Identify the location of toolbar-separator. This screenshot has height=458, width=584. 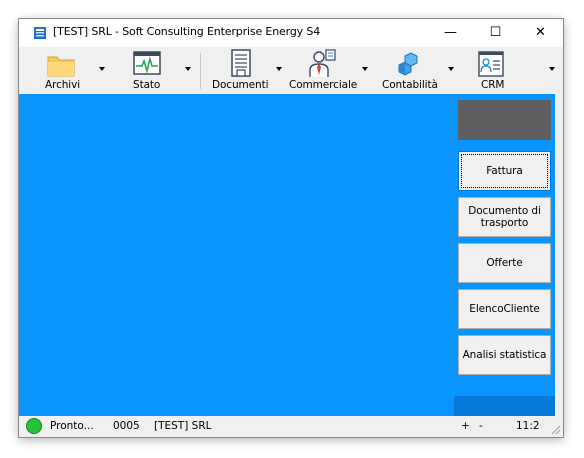
(200, 71).